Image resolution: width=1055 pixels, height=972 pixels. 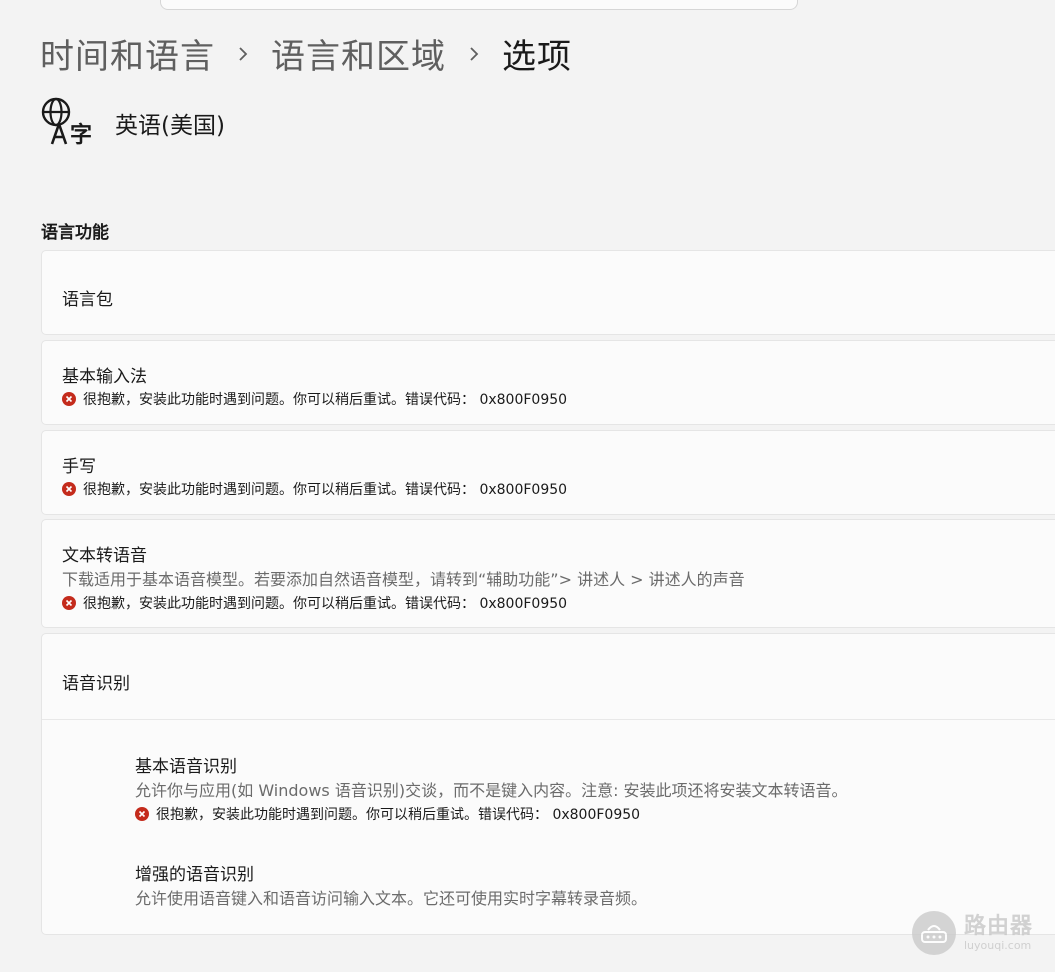 I want to click on breadcrumb: 时间和语言 语言和区域 选项, so click(x=306, y=53).